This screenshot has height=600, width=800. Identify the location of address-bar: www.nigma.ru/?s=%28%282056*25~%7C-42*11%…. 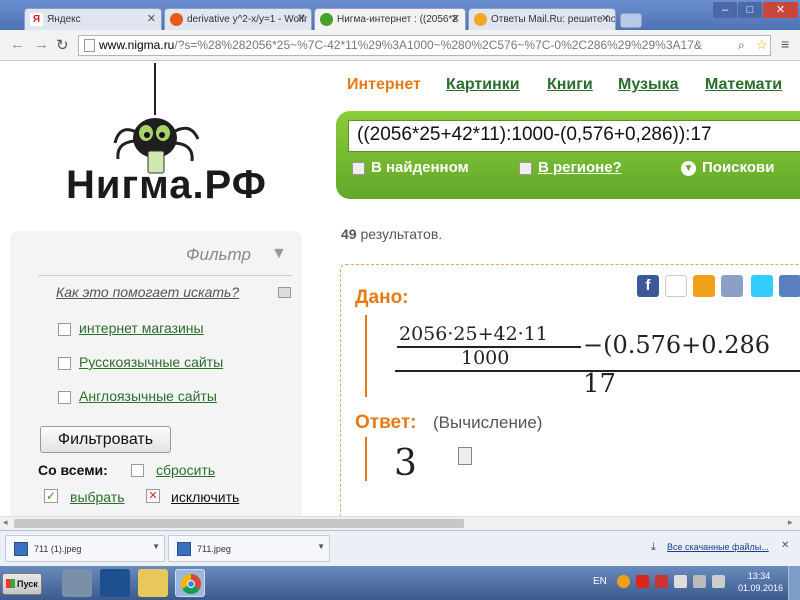
(424, 45).